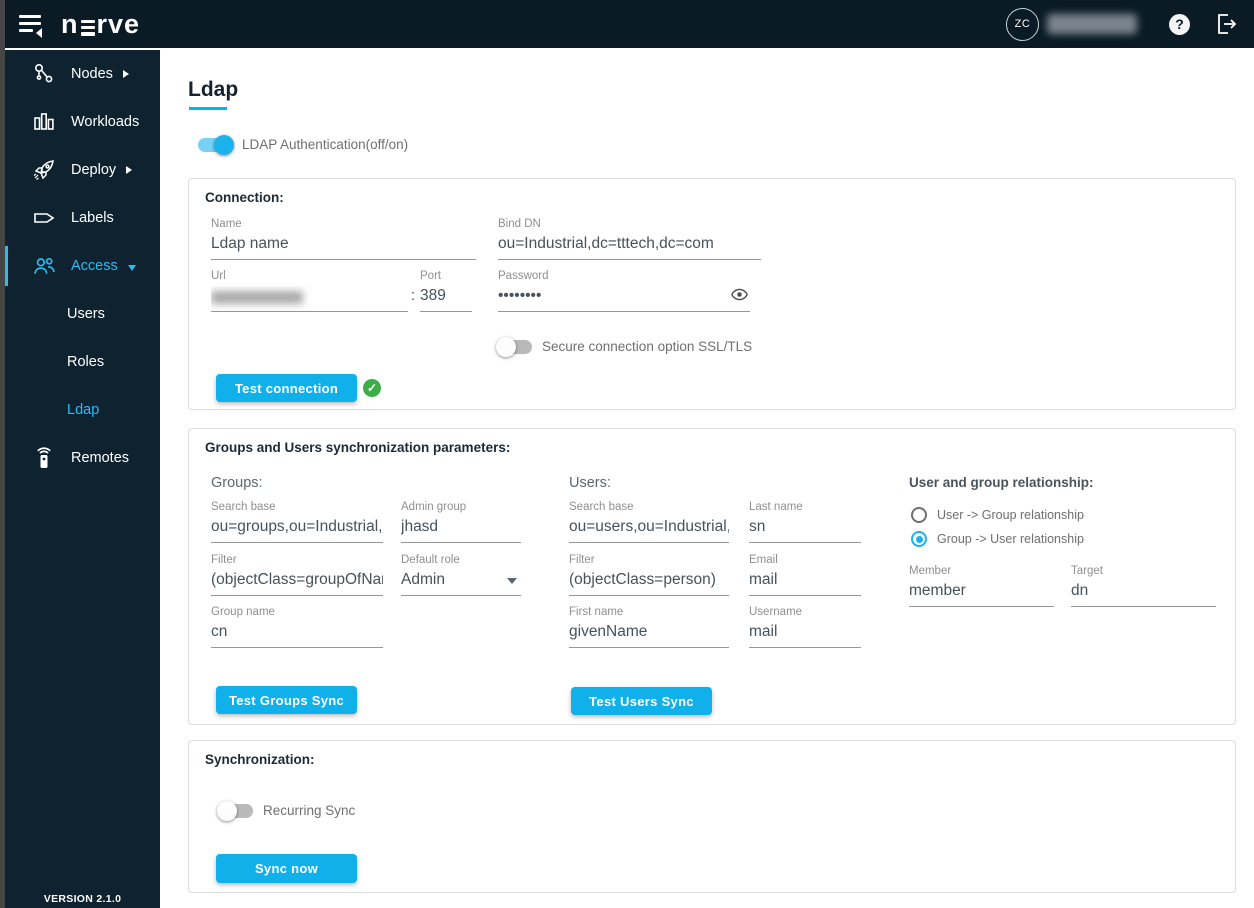 This screenshot has height=908, width=1254. I want to click on default-role-value: Admin, so click(461, 583).